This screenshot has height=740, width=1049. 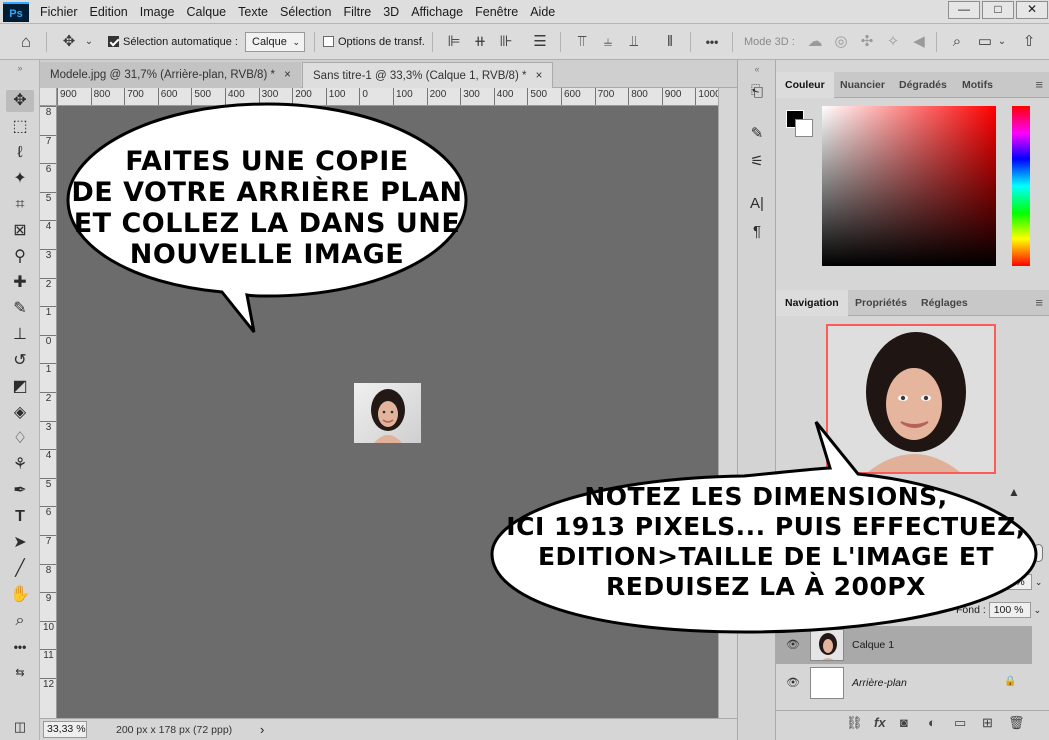 What do you see at coordinates (582, 42) in the screenshot?
I see `align-top-icon: ⫪` at bounding box center [582, 42].